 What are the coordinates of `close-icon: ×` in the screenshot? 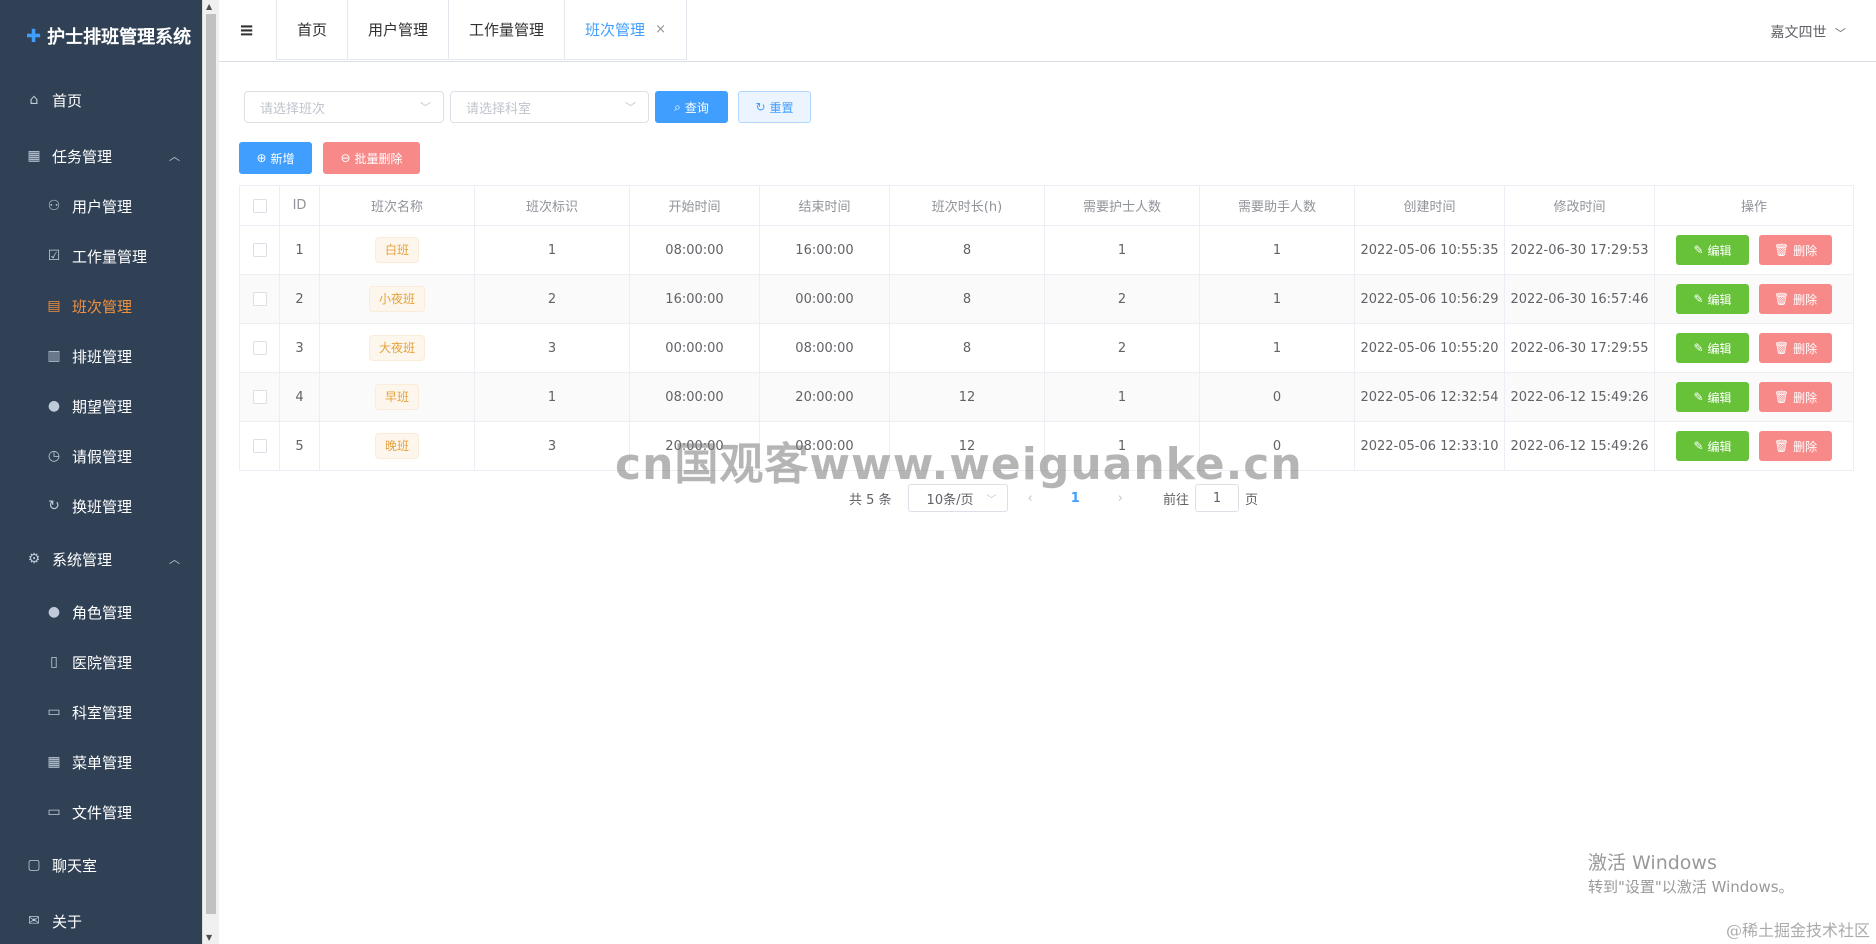 It's located at (660, 29).